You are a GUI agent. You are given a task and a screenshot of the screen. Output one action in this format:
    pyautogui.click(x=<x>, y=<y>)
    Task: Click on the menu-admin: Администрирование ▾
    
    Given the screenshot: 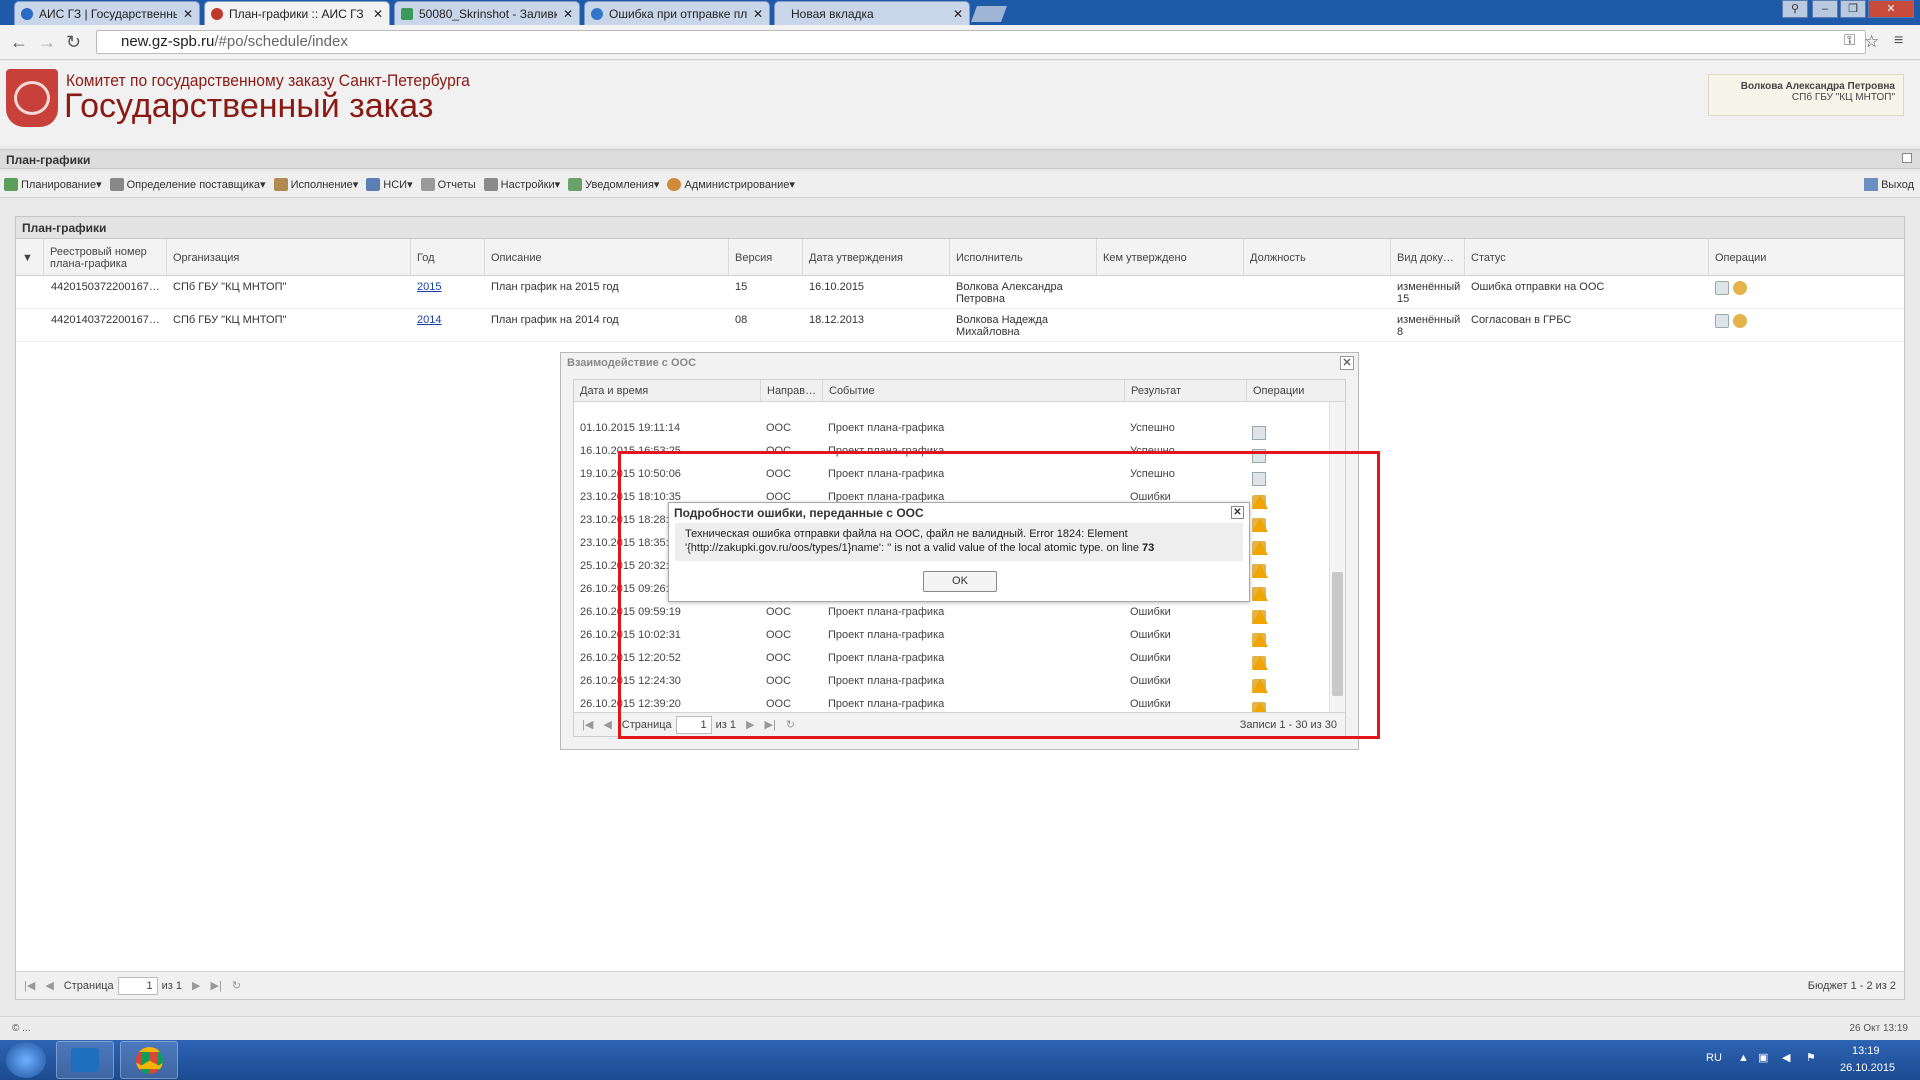 What is the action you would take?
    pyautogui.click(x=731, y=184)
    